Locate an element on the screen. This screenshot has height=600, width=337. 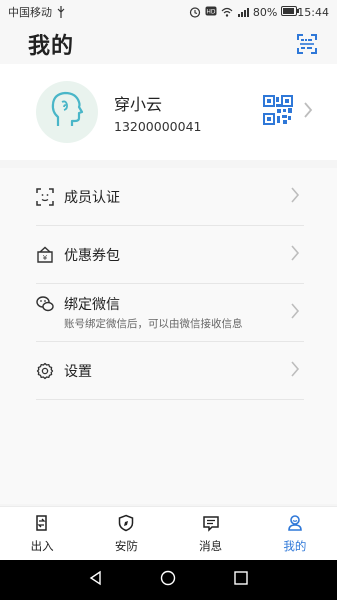
shield-icon is located at coordinates (126, 524).